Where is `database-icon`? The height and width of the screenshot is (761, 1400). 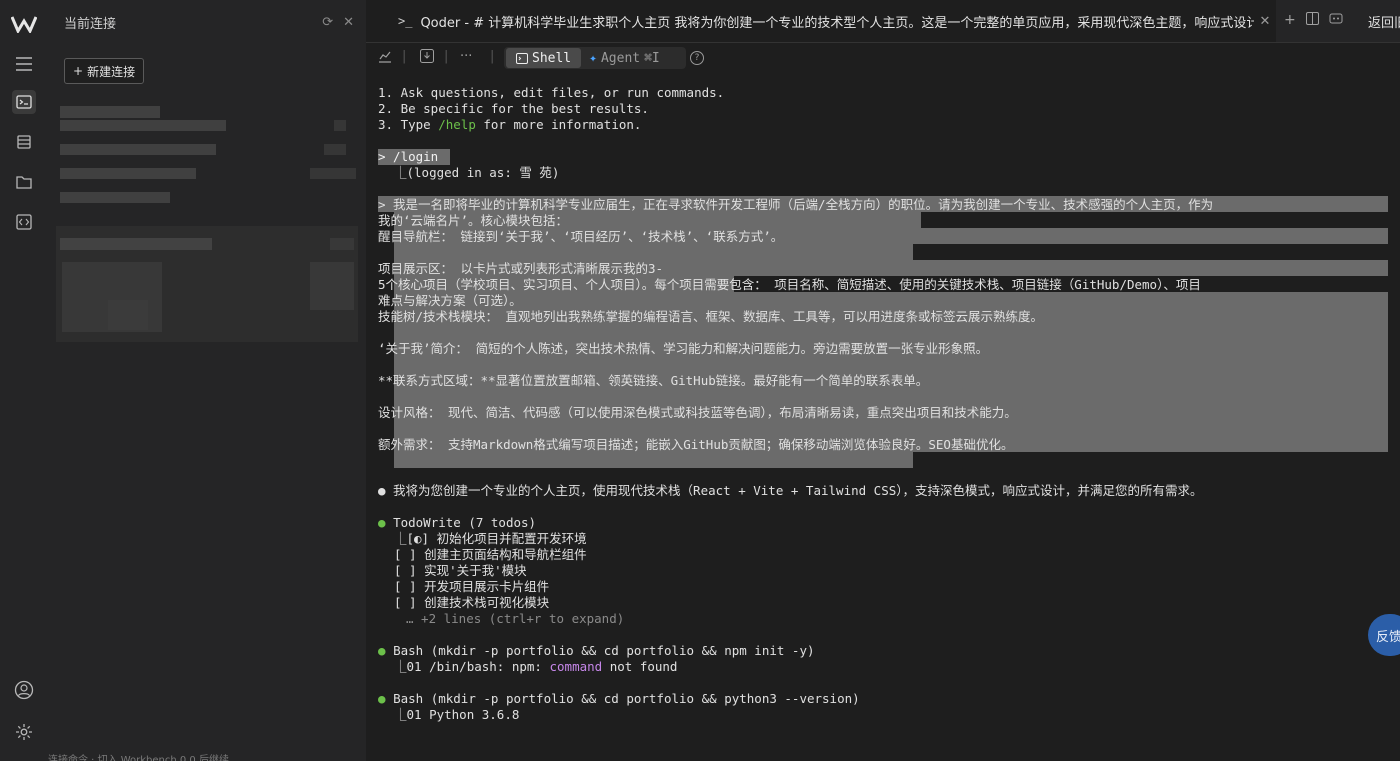 database-icon is located at coordinates (24, 142).